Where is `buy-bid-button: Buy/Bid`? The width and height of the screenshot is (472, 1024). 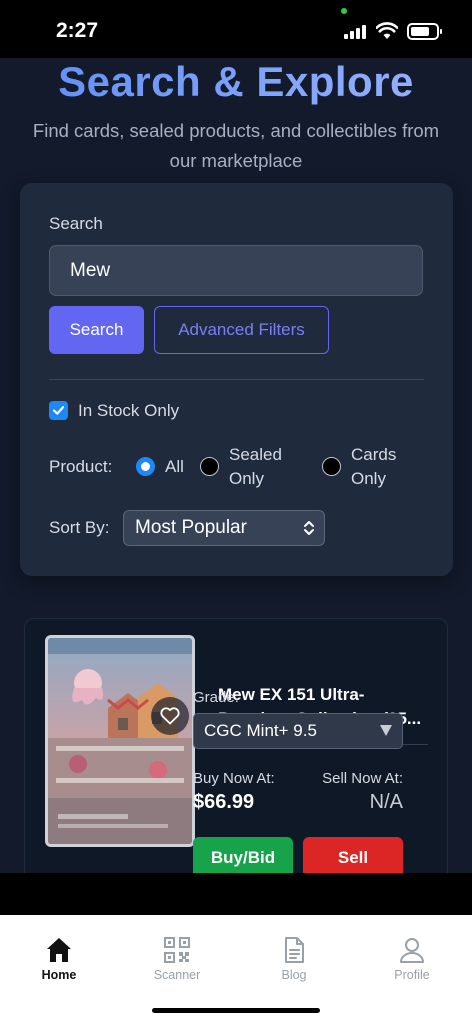 buy-bid-button: Buy/Bid is located at coordinates (243, 855).